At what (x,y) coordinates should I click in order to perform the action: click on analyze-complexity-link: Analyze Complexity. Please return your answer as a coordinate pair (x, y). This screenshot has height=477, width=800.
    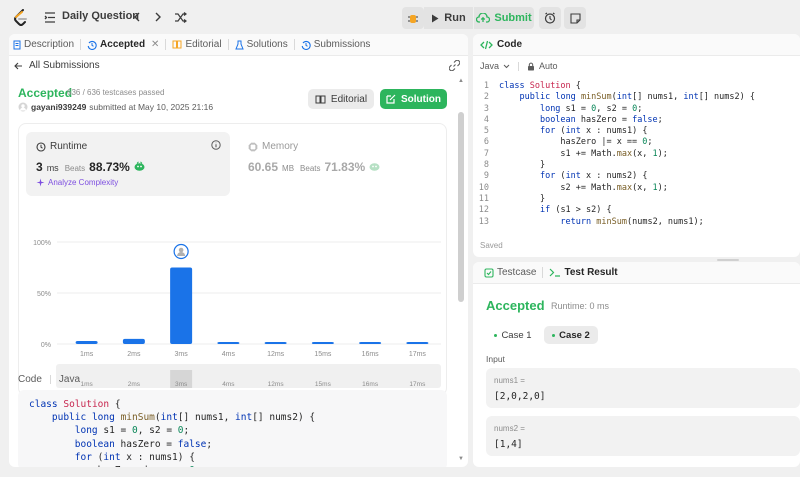
    Looking at the image, I should click on (77, 182).